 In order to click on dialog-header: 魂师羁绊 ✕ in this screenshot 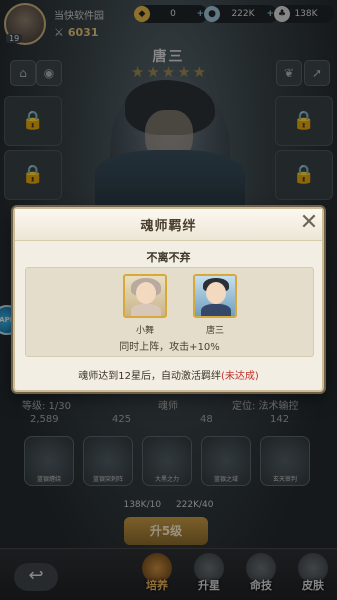, I will do `click(168, 225)`.